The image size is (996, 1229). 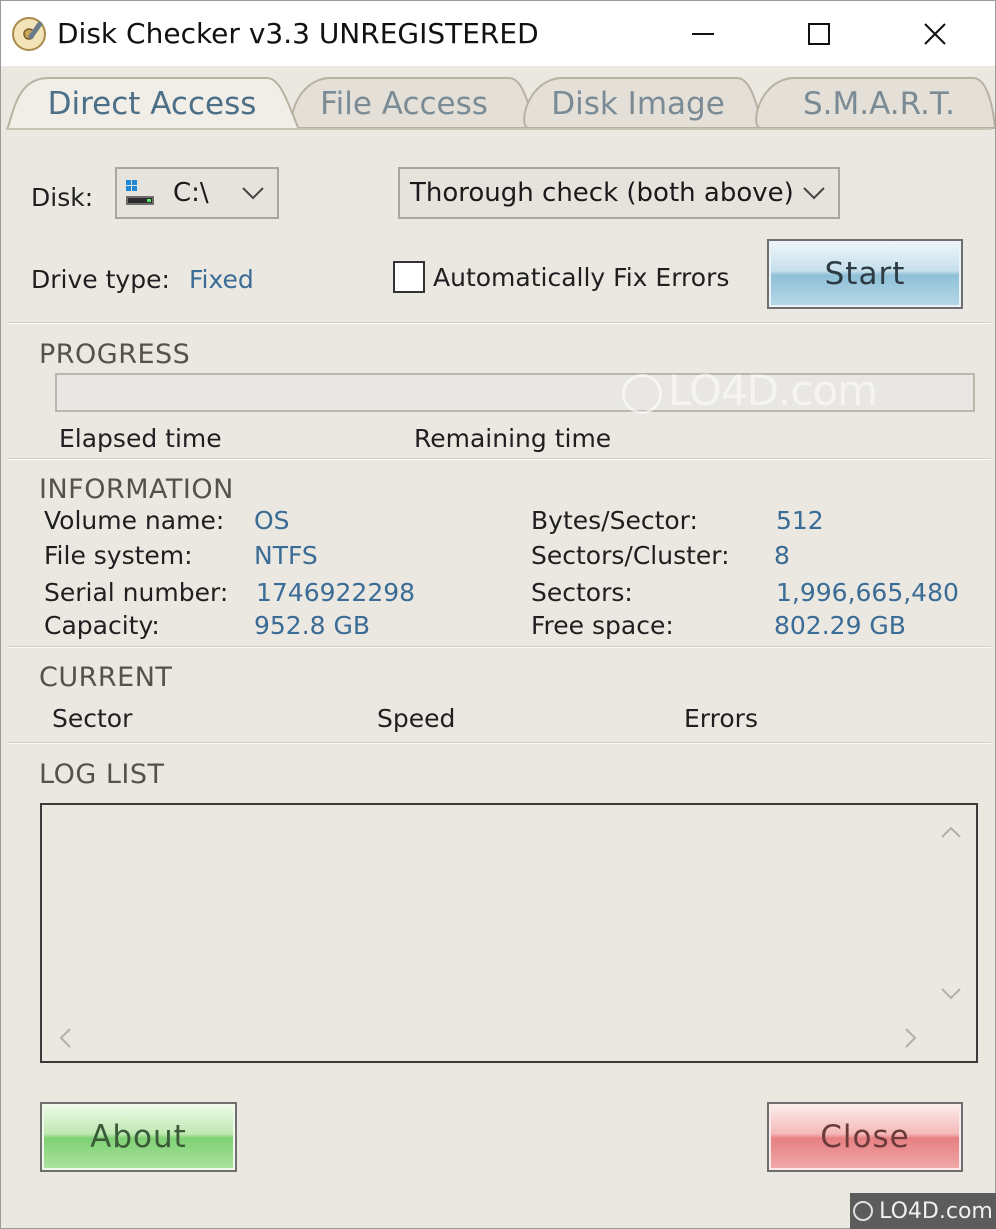 I want to click on remaining-time-label: Remaining time, so click(x=513, y=438).